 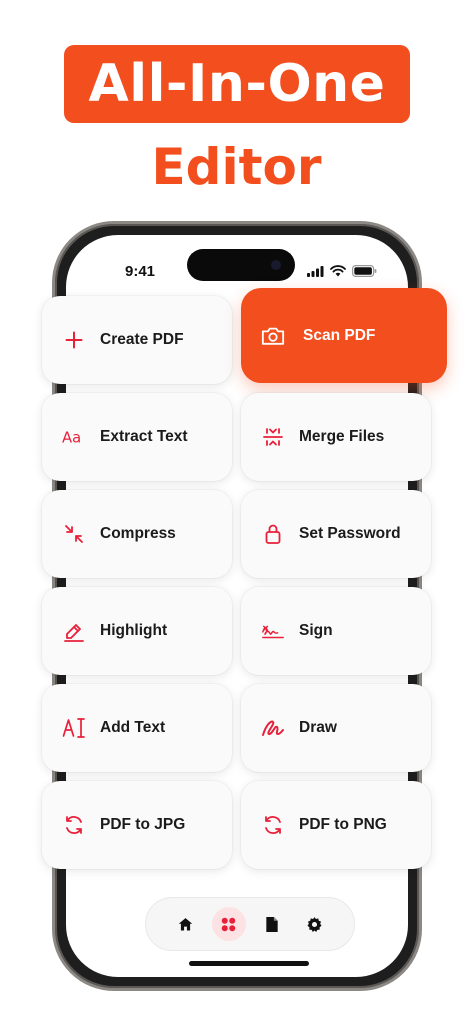 I want to click on tool-label: Compress, so click(x=138, y=533).